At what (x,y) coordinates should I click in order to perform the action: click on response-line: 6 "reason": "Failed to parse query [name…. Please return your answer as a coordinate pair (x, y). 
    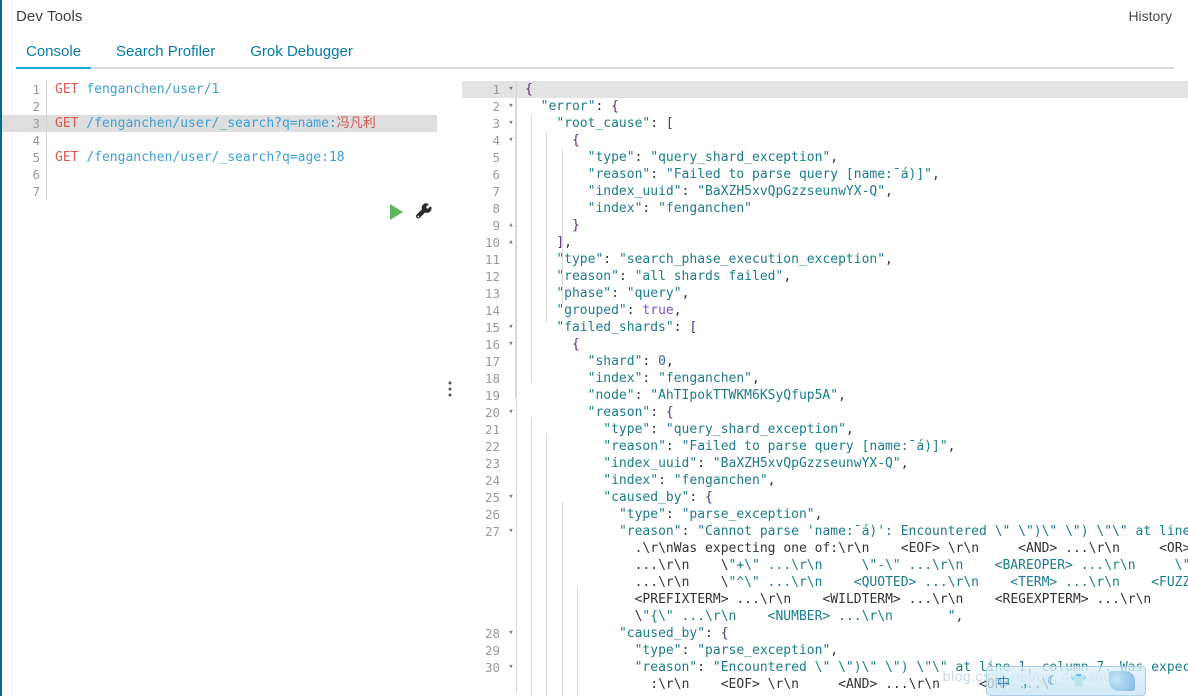
    Looking at the image, I should click on (825, 174).